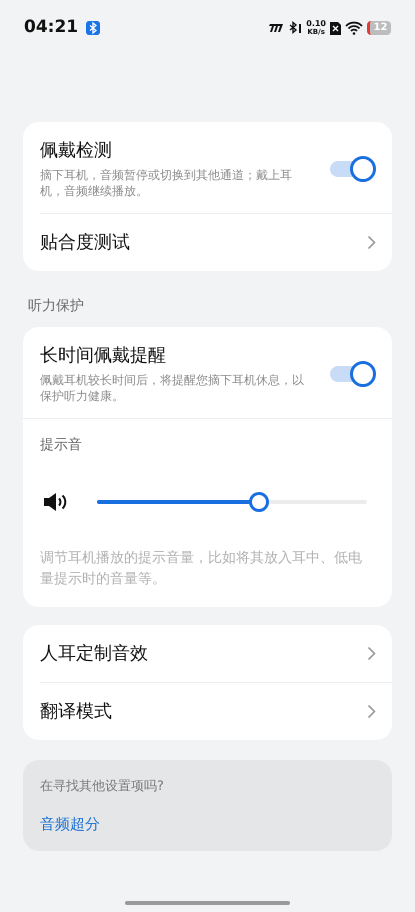  I want to click on volume-note: 调节耳机播放的提示音量，比如将其放入耳中、低电量提示时的音量等。, so click(201, 569).